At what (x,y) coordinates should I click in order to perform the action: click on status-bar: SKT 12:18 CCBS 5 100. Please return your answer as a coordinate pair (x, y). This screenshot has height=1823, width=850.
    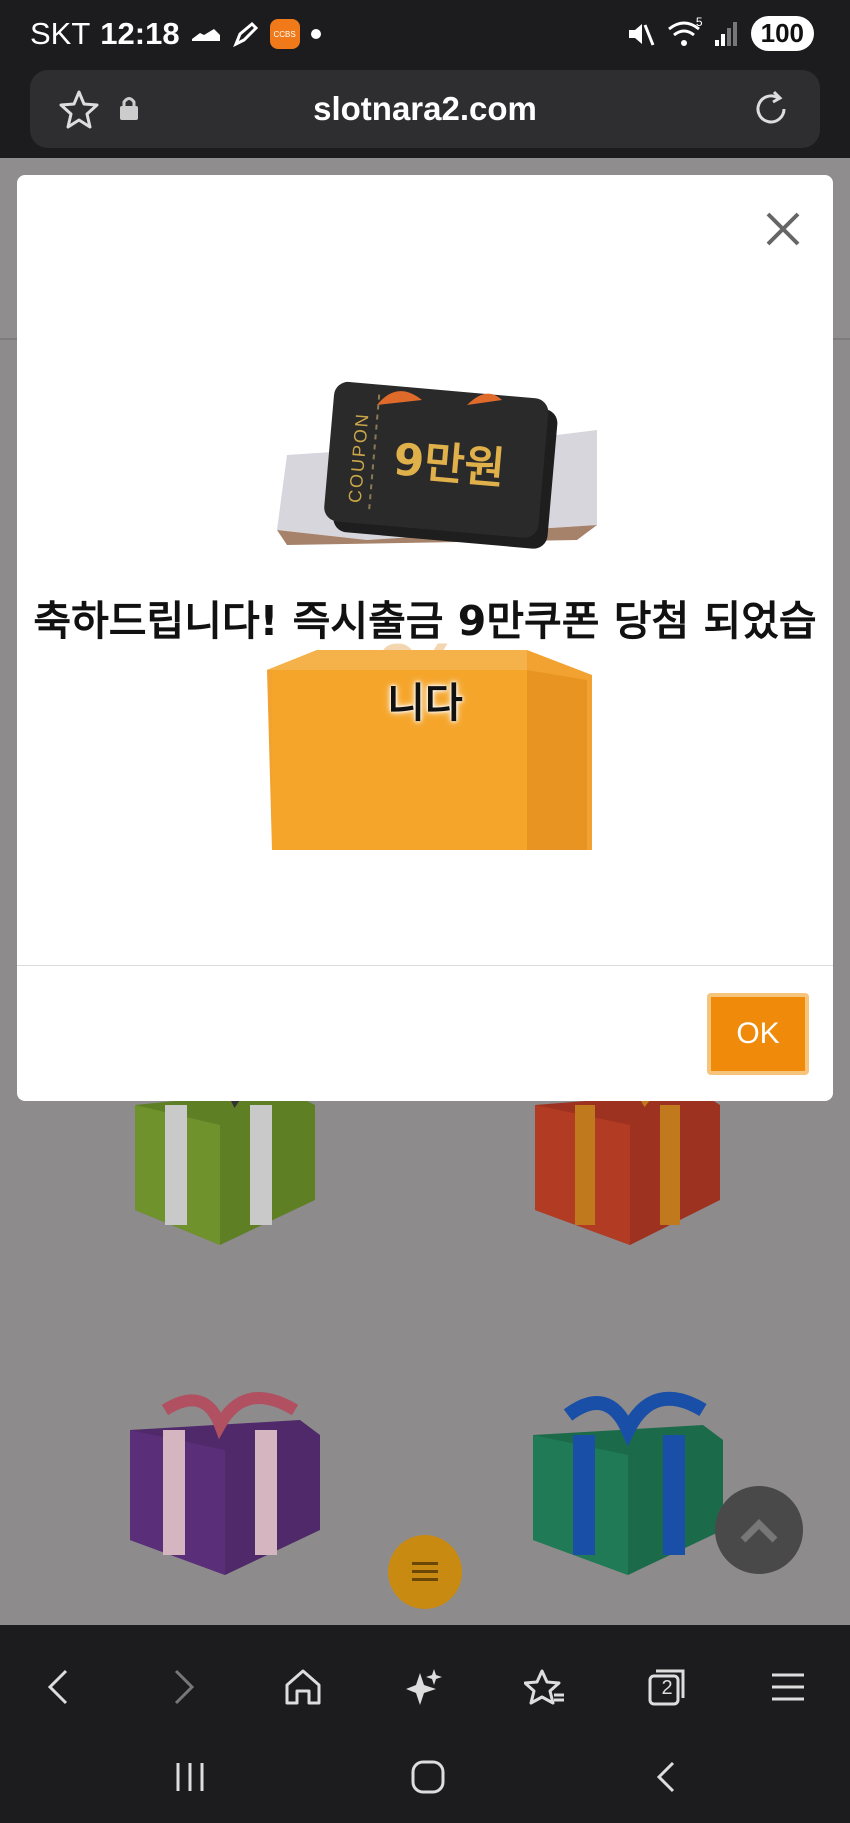
    Looking at the image, I should click on (425, 34).